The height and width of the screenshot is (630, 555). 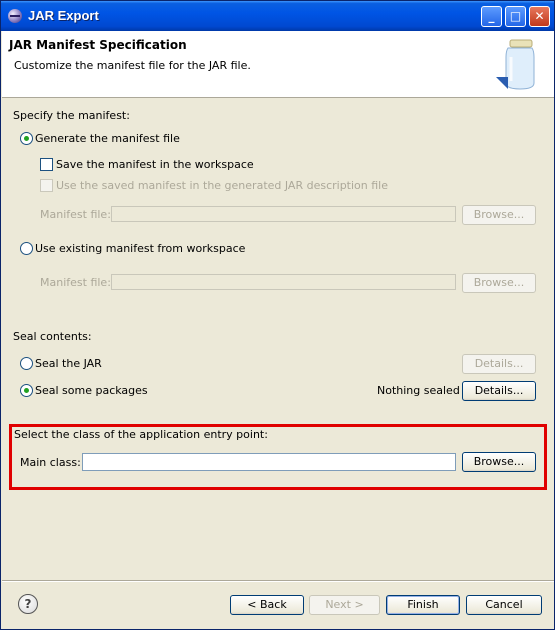 What do you see at coordinates (267, 605) in the screenshot?
I see `back-button: < Back` at bounding box center [267, 605].